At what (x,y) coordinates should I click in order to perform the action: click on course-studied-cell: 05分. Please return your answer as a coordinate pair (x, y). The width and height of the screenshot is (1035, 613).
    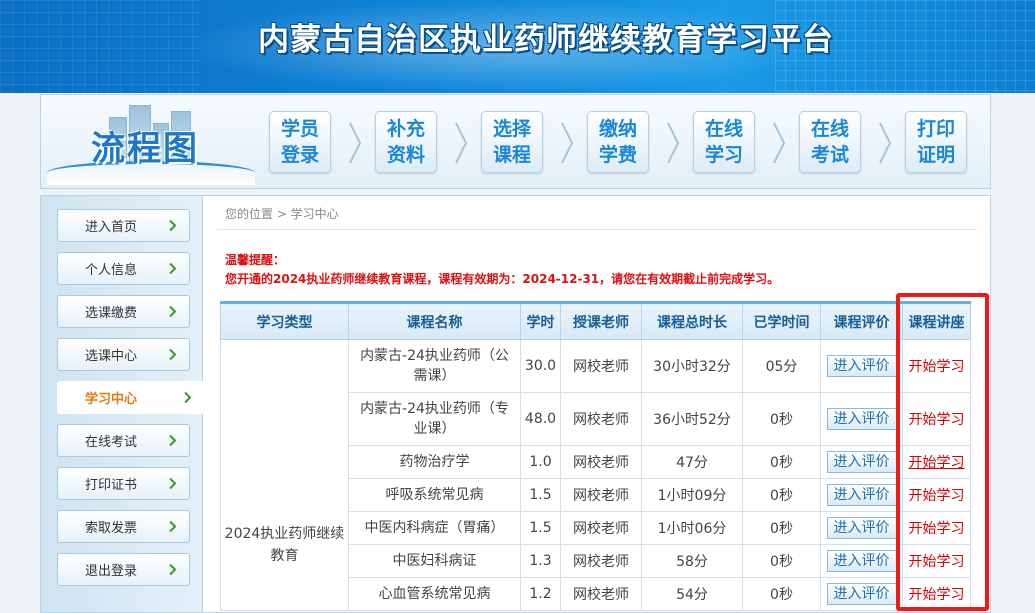
    Looking at the image, I should click on (781, 366).